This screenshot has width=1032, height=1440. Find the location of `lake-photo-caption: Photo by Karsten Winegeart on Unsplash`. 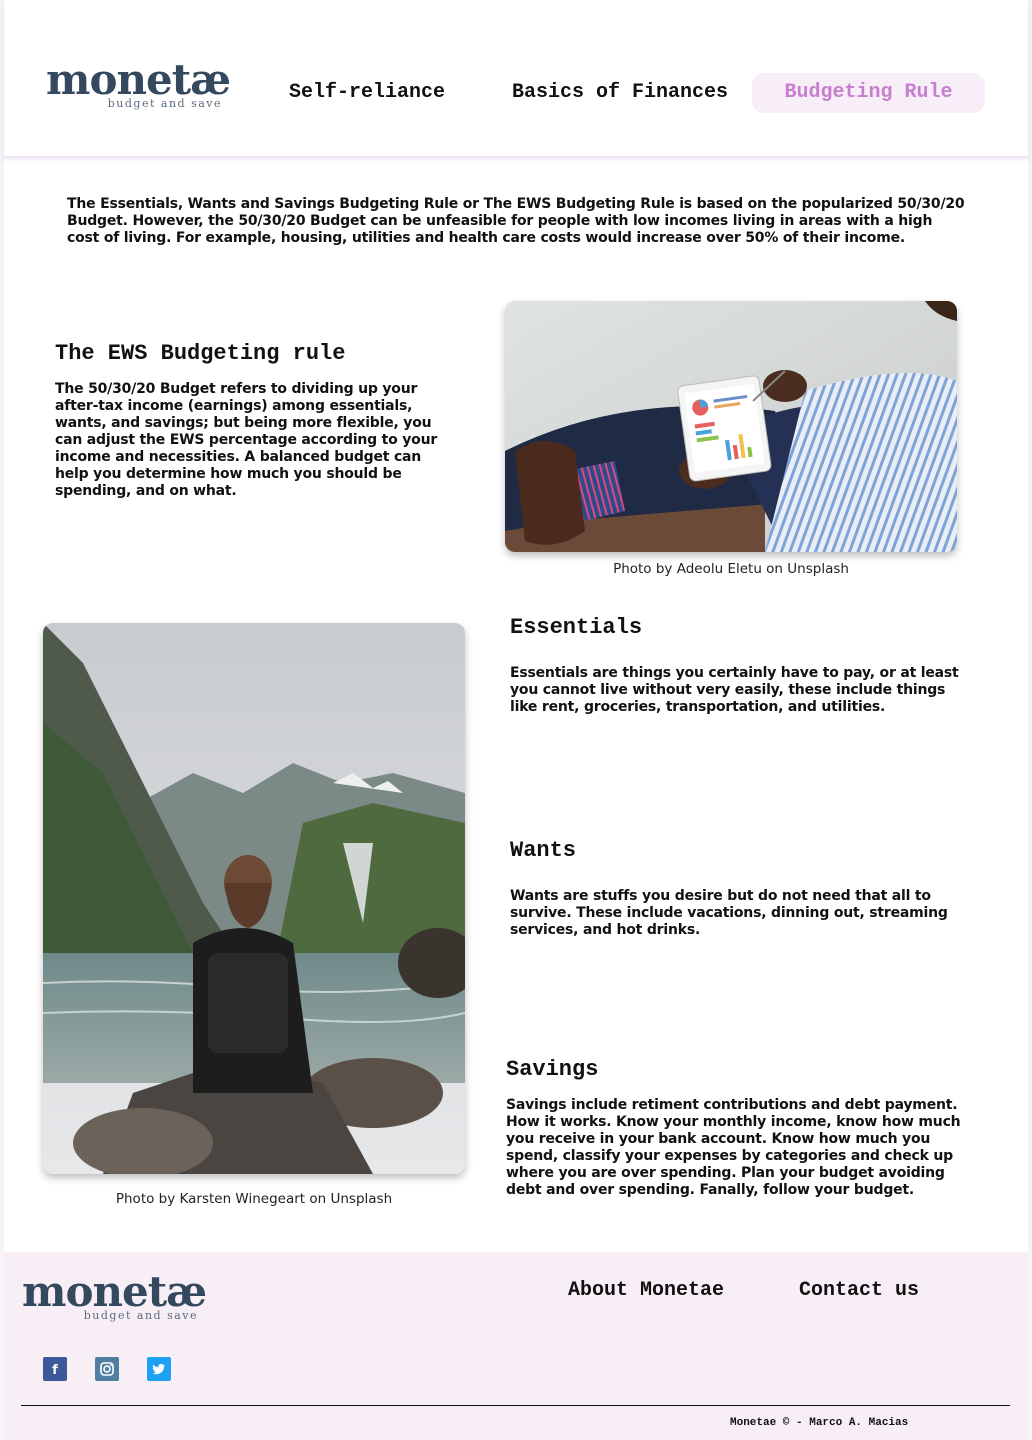

lake-photo-caption: Photo by Karsten Winegeart on Unsplash is located at coordinates (254, 1199).